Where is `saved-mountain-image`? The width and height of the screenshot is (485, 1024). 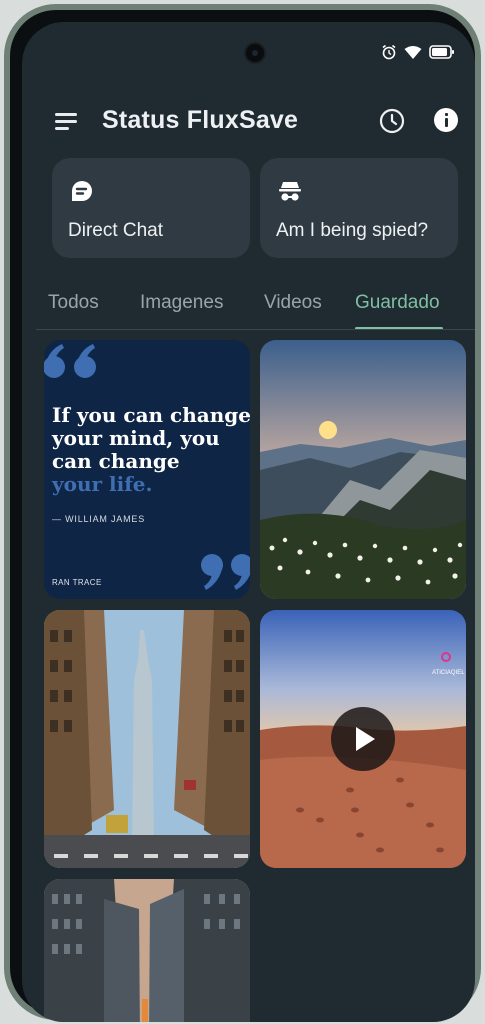
saved-mountain-image is located at coordinates (363, 469).